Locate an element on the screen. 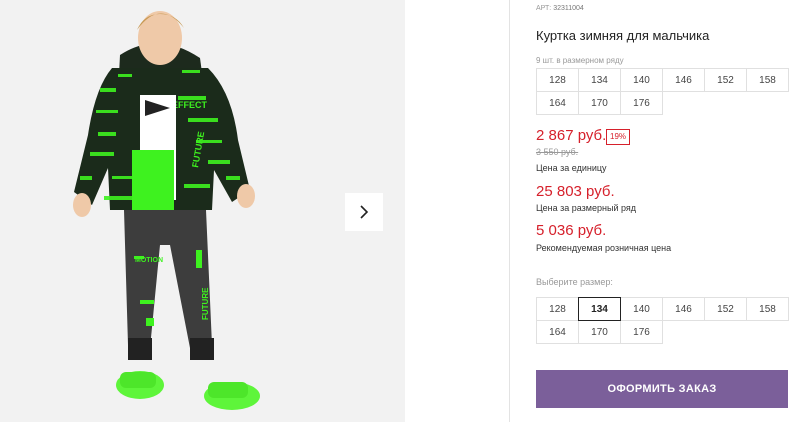 The width and height of the screenshot is (800, 422). pants-print-motion: MOTION is located at coordinates (149, 260).